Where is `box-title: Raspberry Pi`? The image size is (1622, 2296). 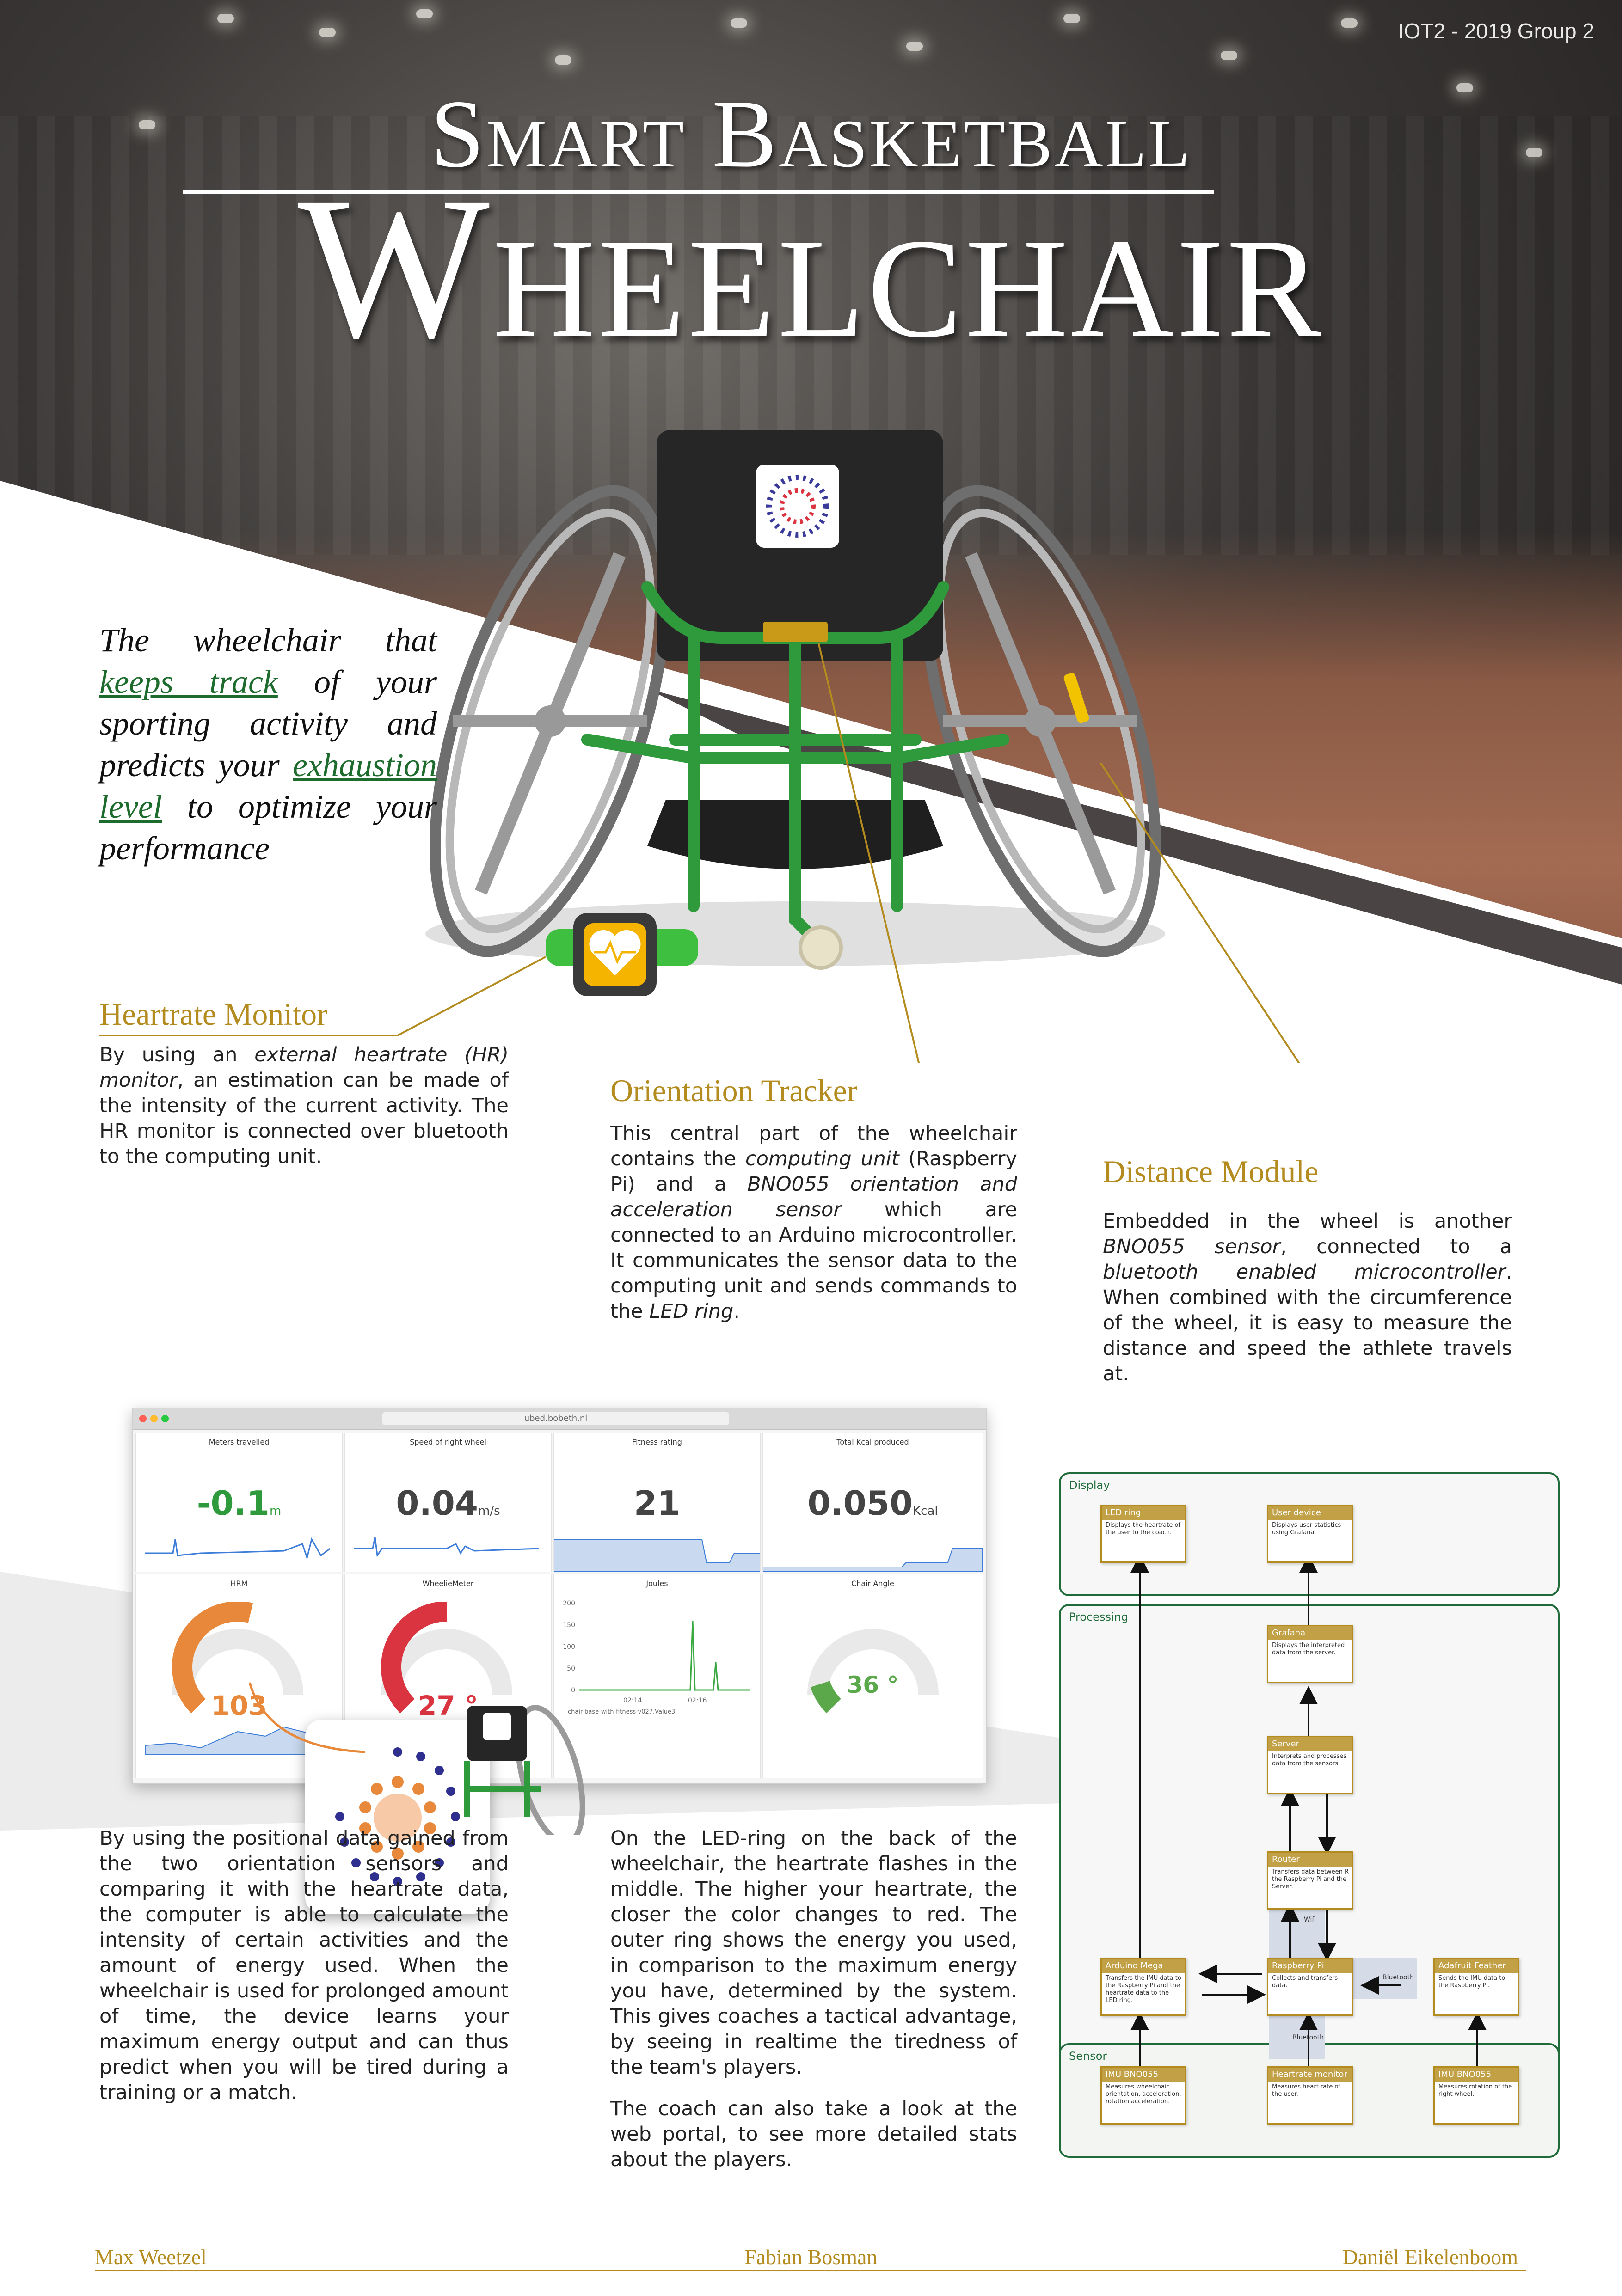 box-title: Raspberry Pi is located at coordinates (1310, 1966).